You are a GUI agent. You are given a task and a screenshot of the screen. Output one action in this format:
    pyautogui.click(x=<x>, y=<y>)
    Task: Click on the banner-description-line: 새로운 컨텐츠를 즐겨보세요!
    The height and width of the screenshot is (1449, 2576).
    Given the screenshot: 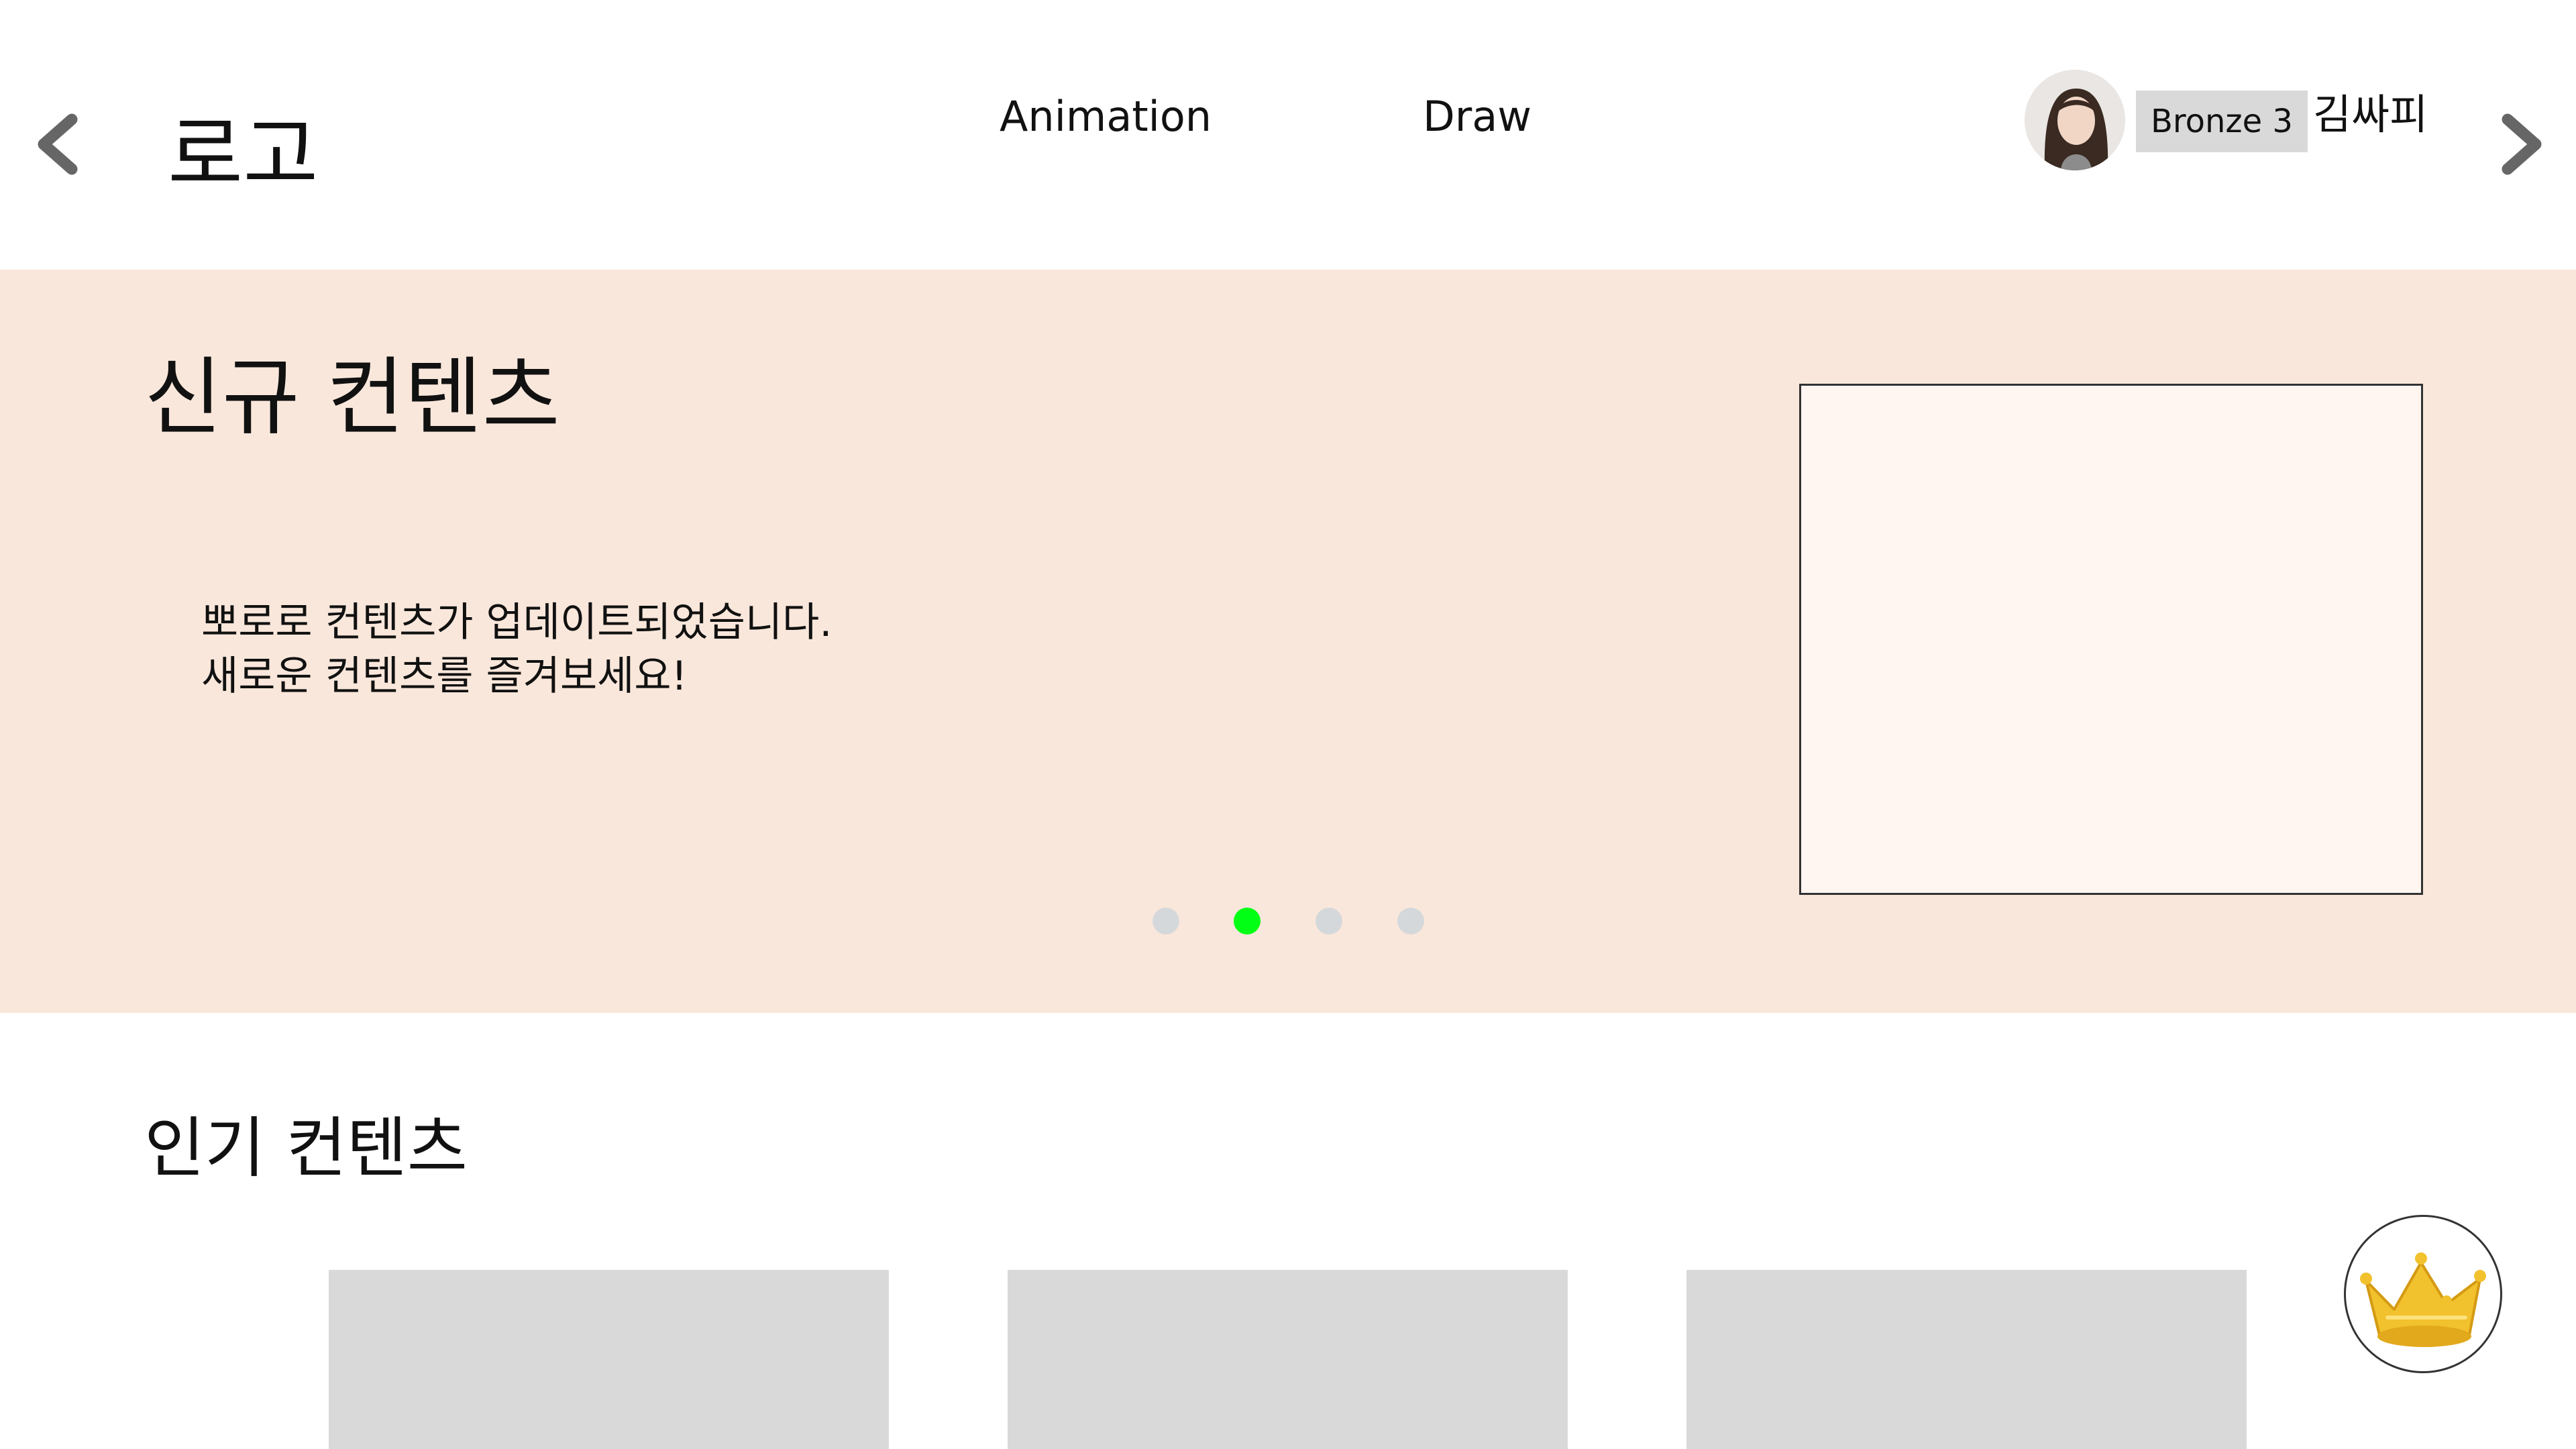 What is the action you would take?
    pyautogui.click(x=444, y=676)
    